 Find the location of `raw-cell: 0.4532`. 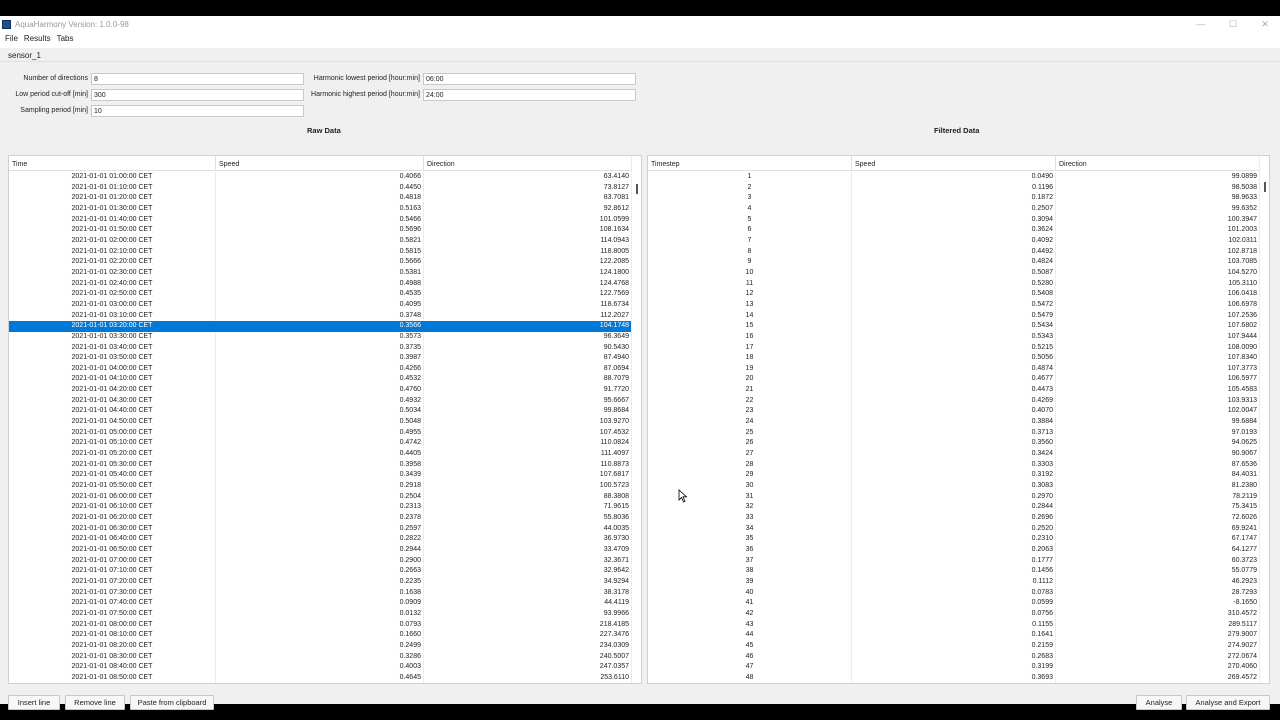

raw-cell: 0.4532 is located at coordinates (320, 380).